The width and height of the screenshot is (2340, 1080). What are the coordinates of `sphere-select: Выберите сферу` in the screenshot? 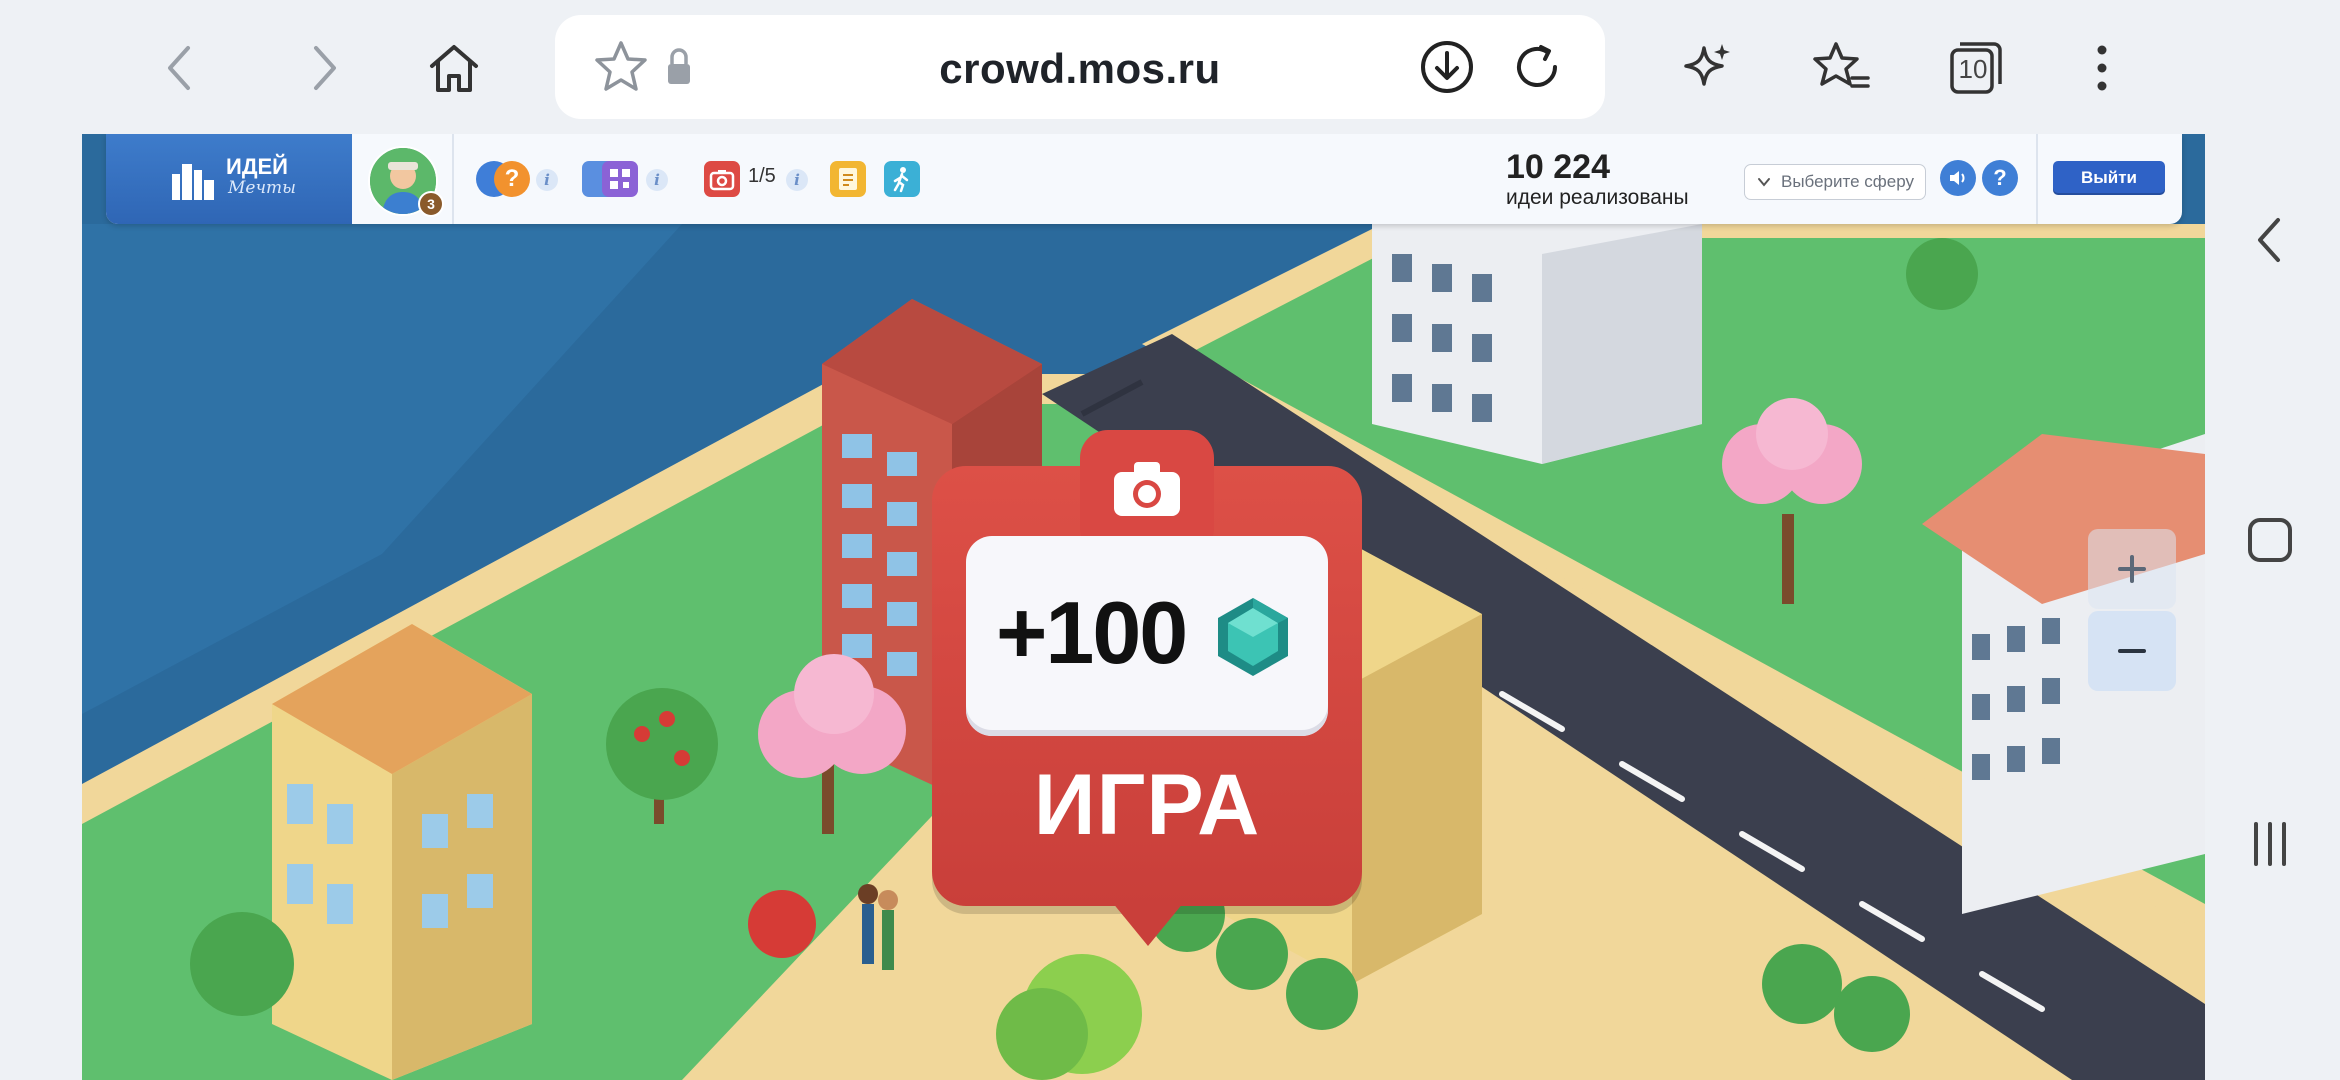 It's located at (1835, 182).